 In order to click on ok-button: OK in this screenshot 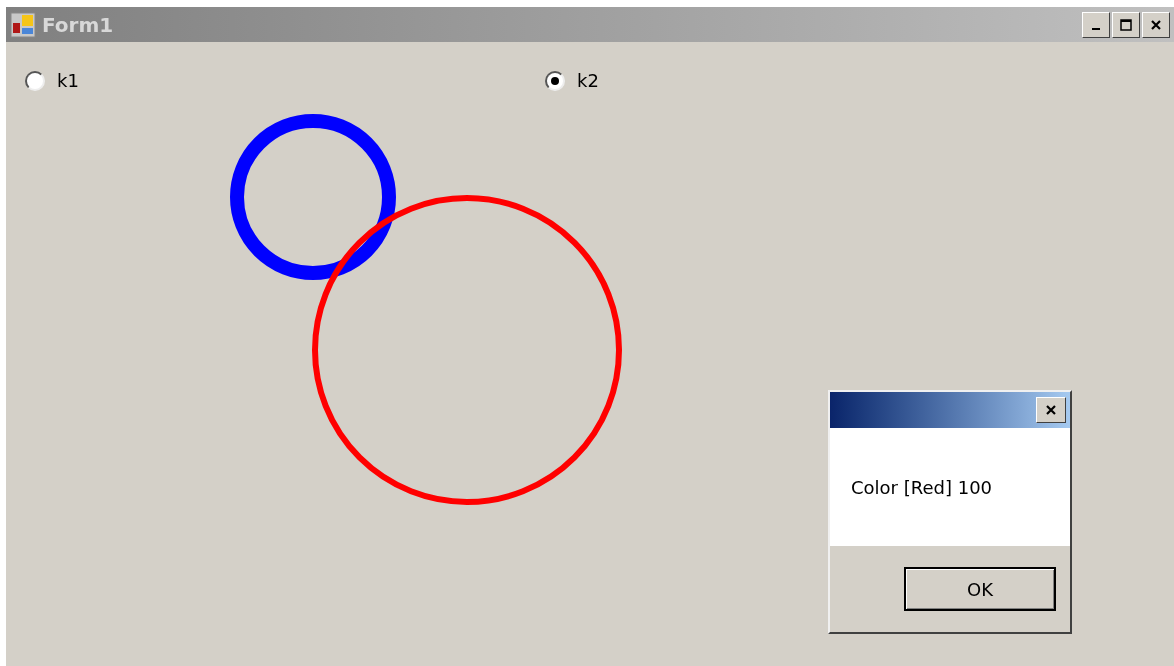, I will do `click(980, 589)`.